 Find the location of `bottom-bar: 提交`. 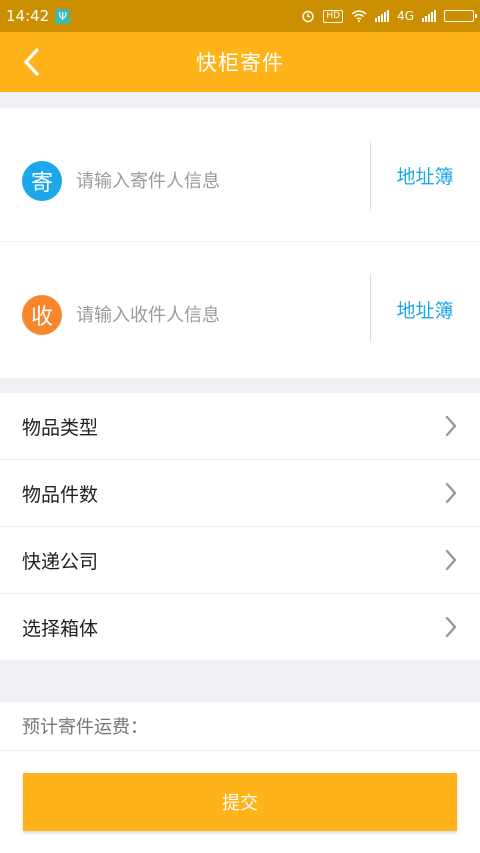

bottom-bar: 提交 is located at coordinates (240, 802).